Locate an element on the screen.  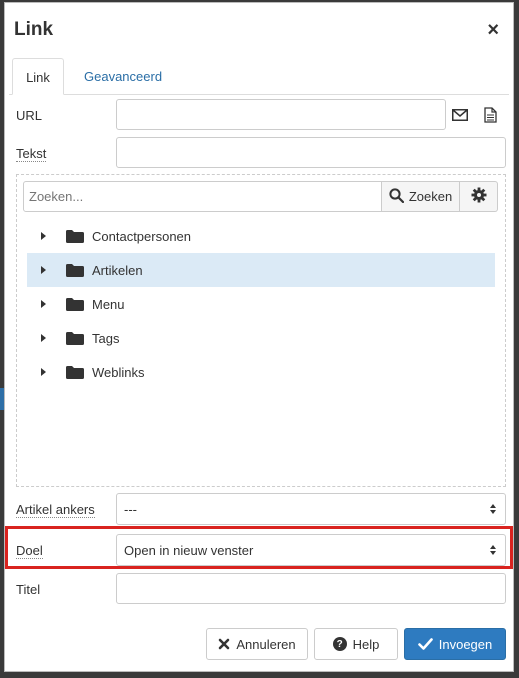
document-icon is located at coordinates (490, 115).